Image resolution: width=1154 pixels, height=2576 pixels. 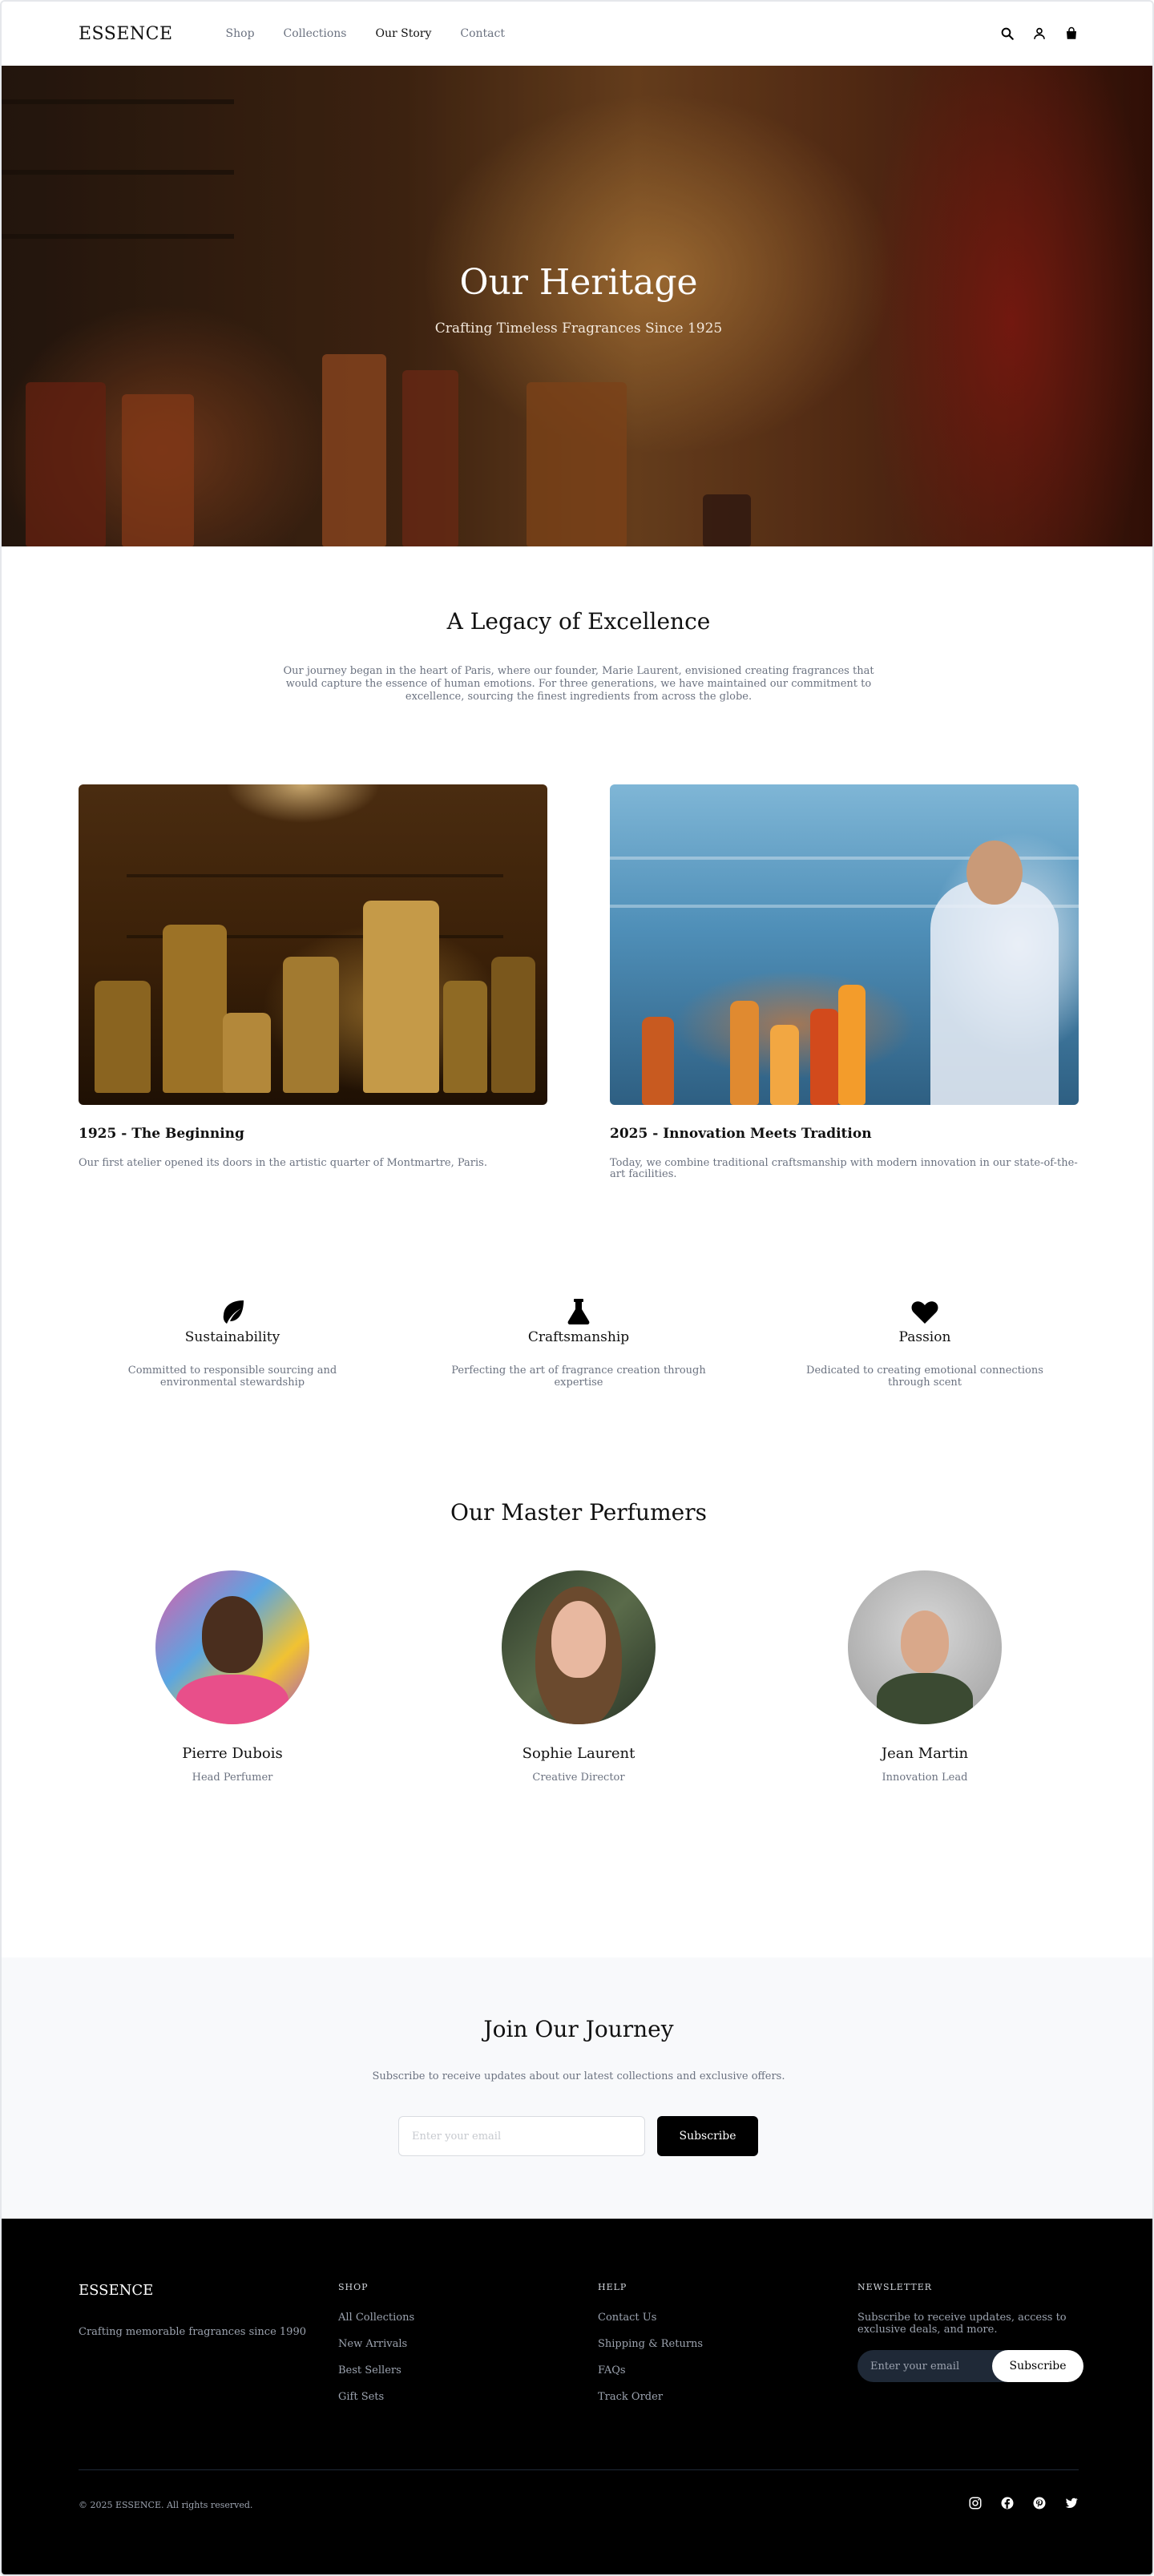 What do you see at coordinates (924, 1311) in the screenshot?
I see `heart-icon` at bounding box center [924, 1311].